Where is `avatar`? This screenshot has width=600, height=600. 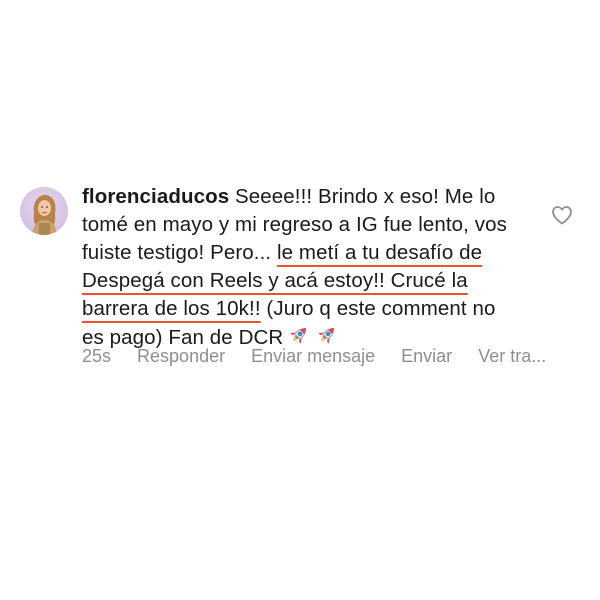 avatar is located at coordinates (44, 211).